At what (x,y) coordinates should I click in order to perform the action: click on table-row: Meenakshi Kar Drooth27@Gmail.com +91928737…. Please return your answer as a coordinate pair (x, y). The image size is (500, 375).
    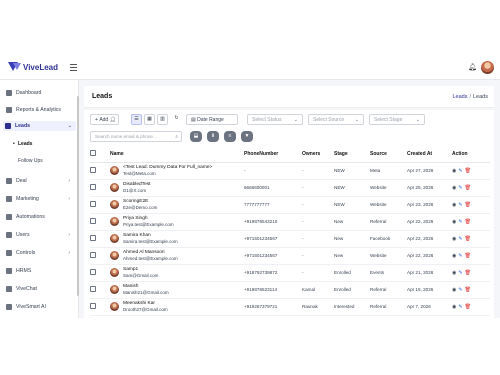
    Looking at the image, I should click on (290, 307).